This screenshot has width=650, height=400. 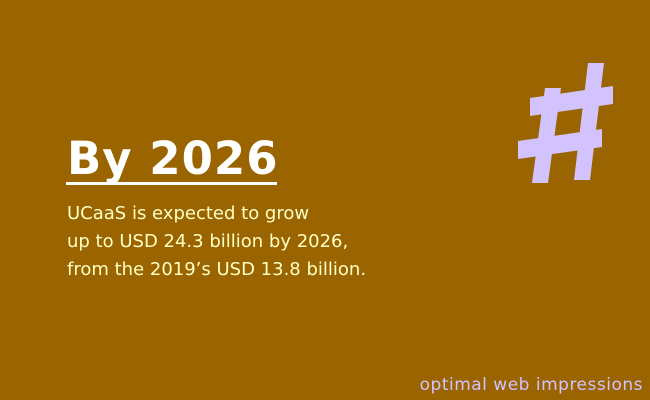 What do you see at coordinates (171, 183) in the screenshot?
I see `headline-underline` at bounding box center [171, 183].